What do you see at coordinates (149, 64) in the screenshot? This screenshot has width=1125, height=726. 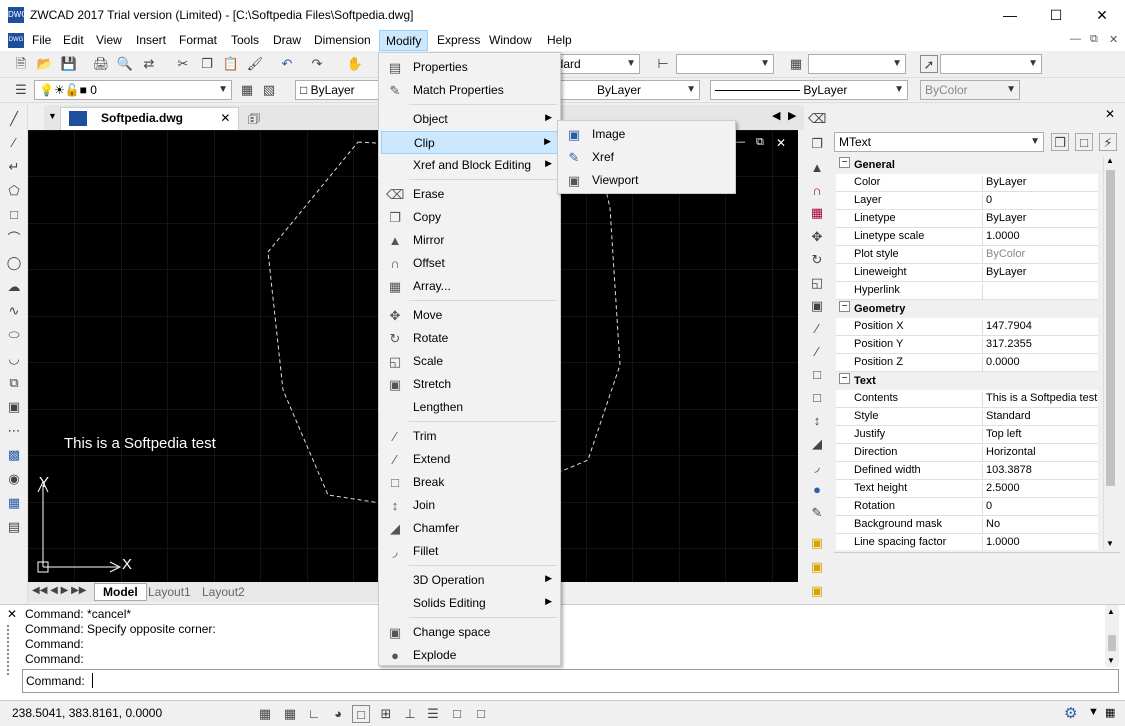 I see `publish-icon: ⇄` at bounding box center [149, 64].